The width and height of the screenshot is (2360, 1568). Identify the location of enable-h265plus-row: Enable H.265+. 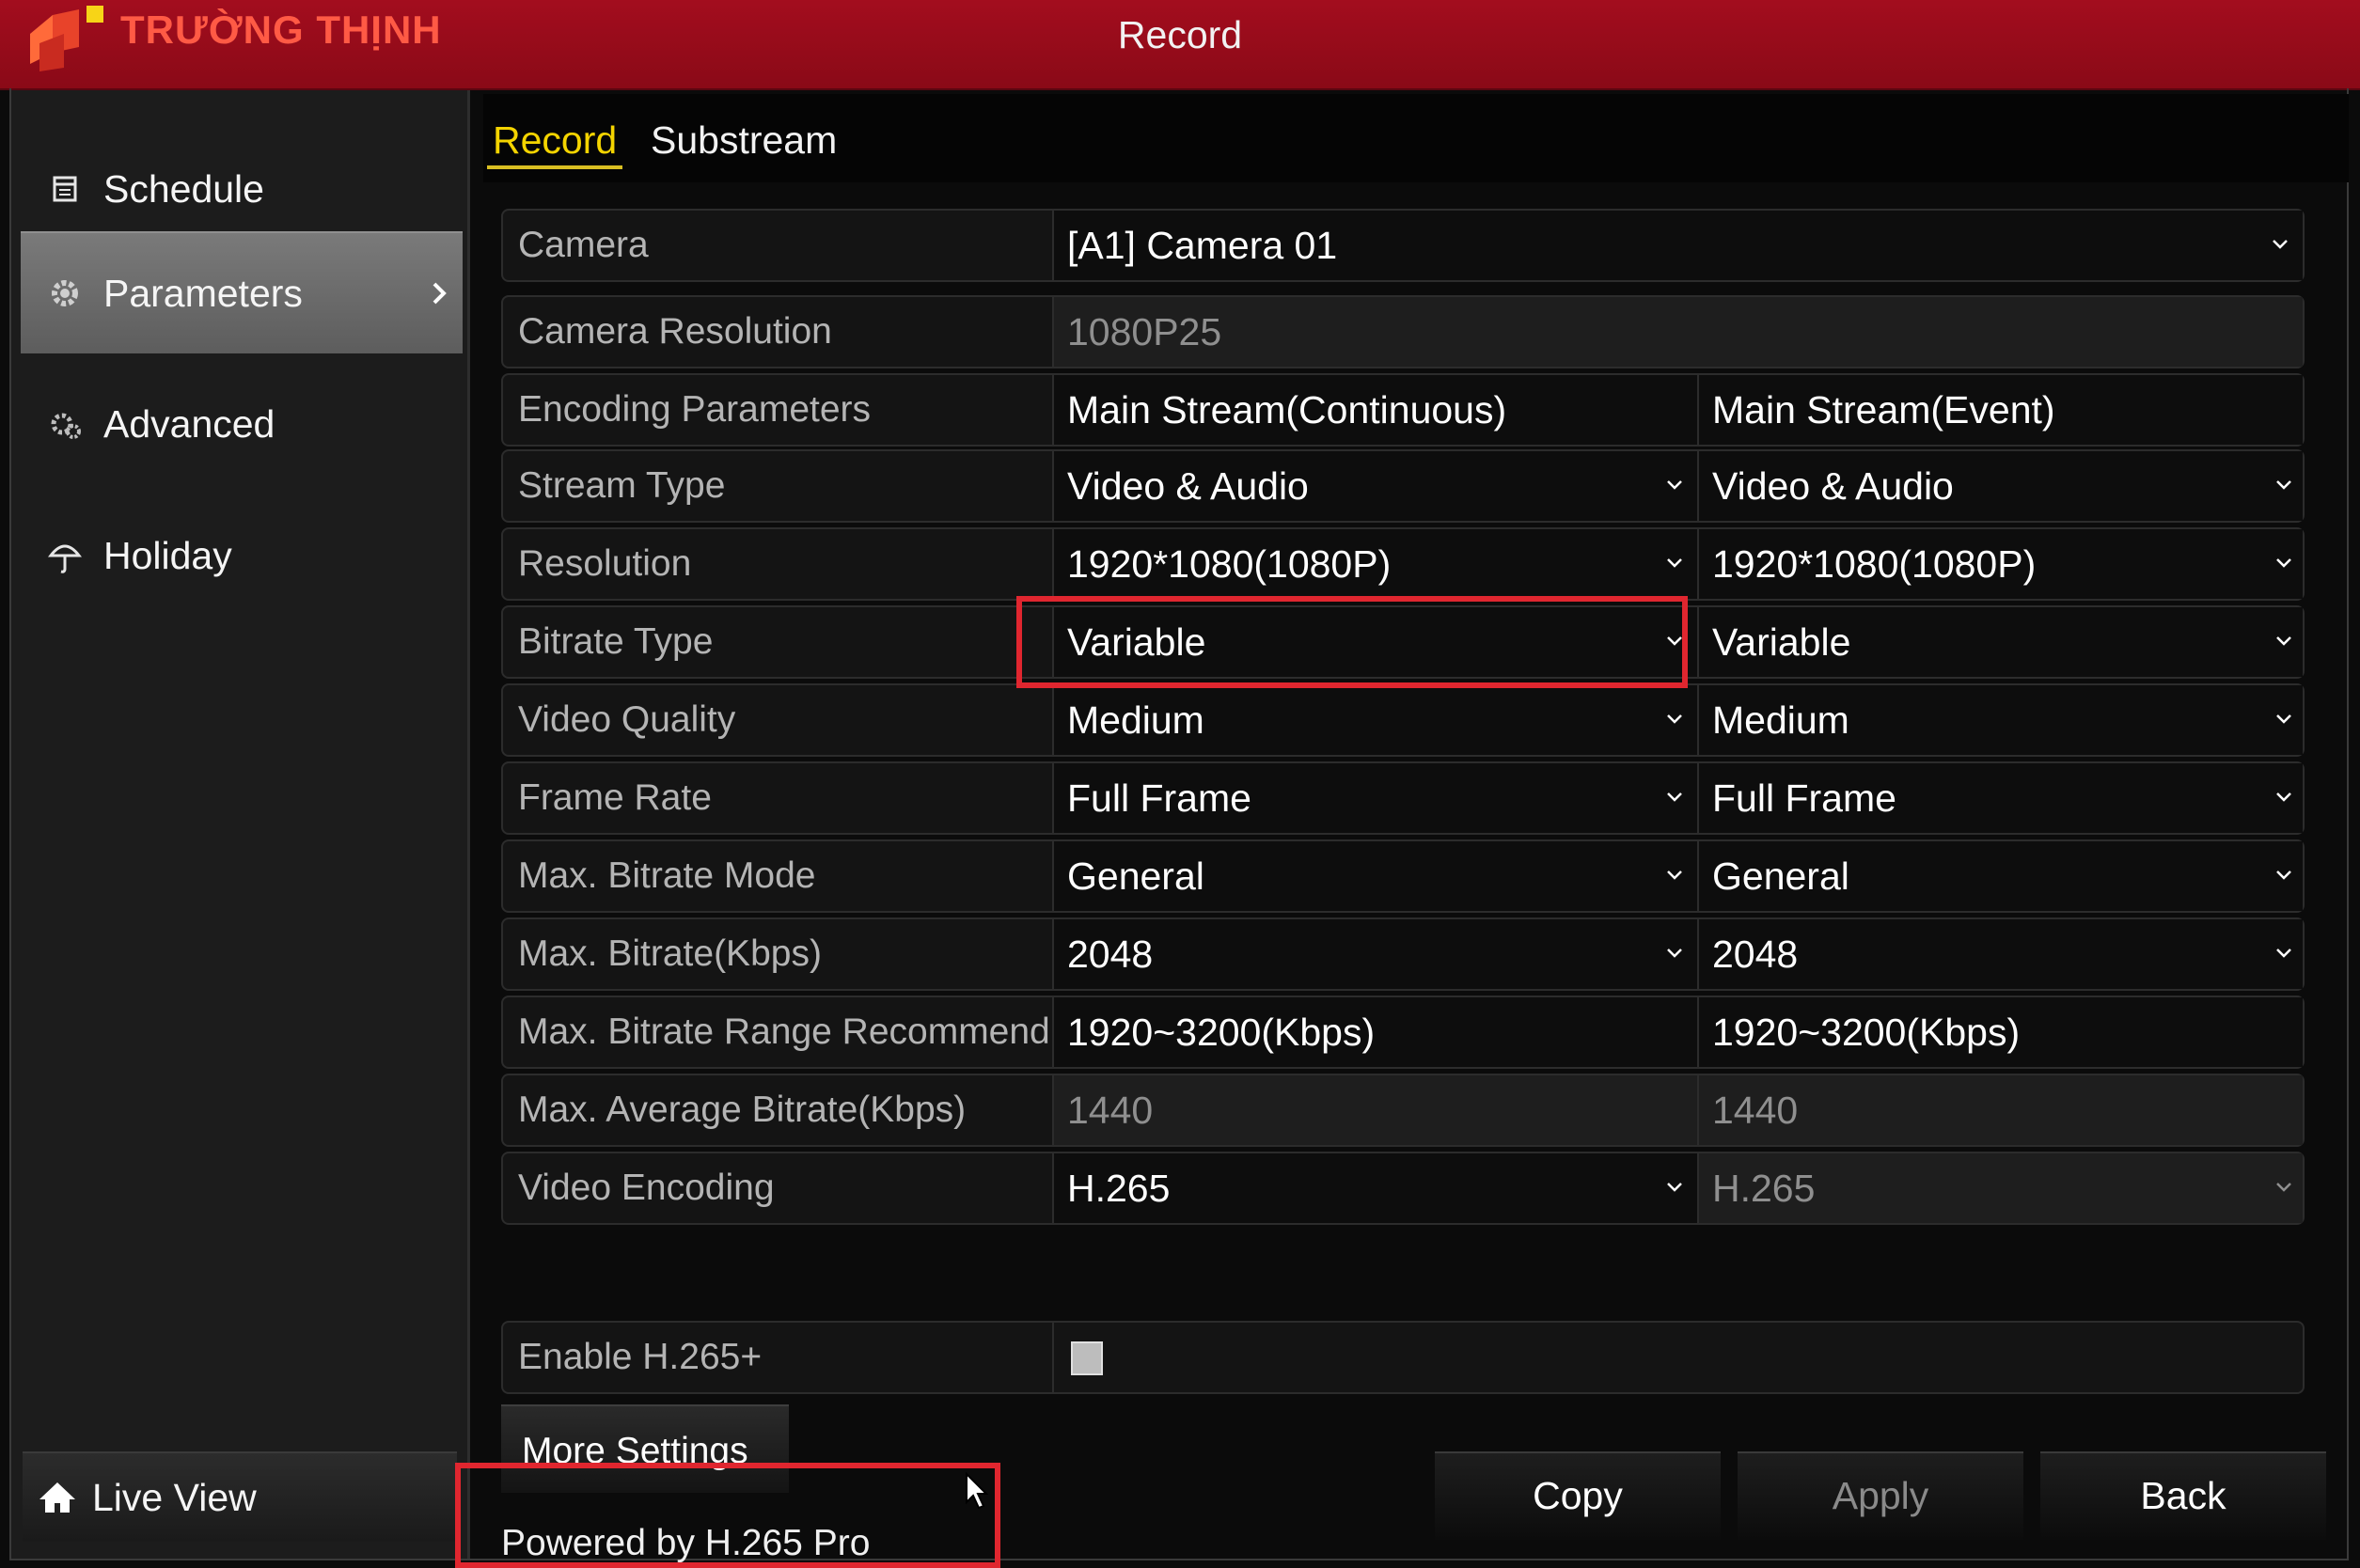
(1403, 1357).